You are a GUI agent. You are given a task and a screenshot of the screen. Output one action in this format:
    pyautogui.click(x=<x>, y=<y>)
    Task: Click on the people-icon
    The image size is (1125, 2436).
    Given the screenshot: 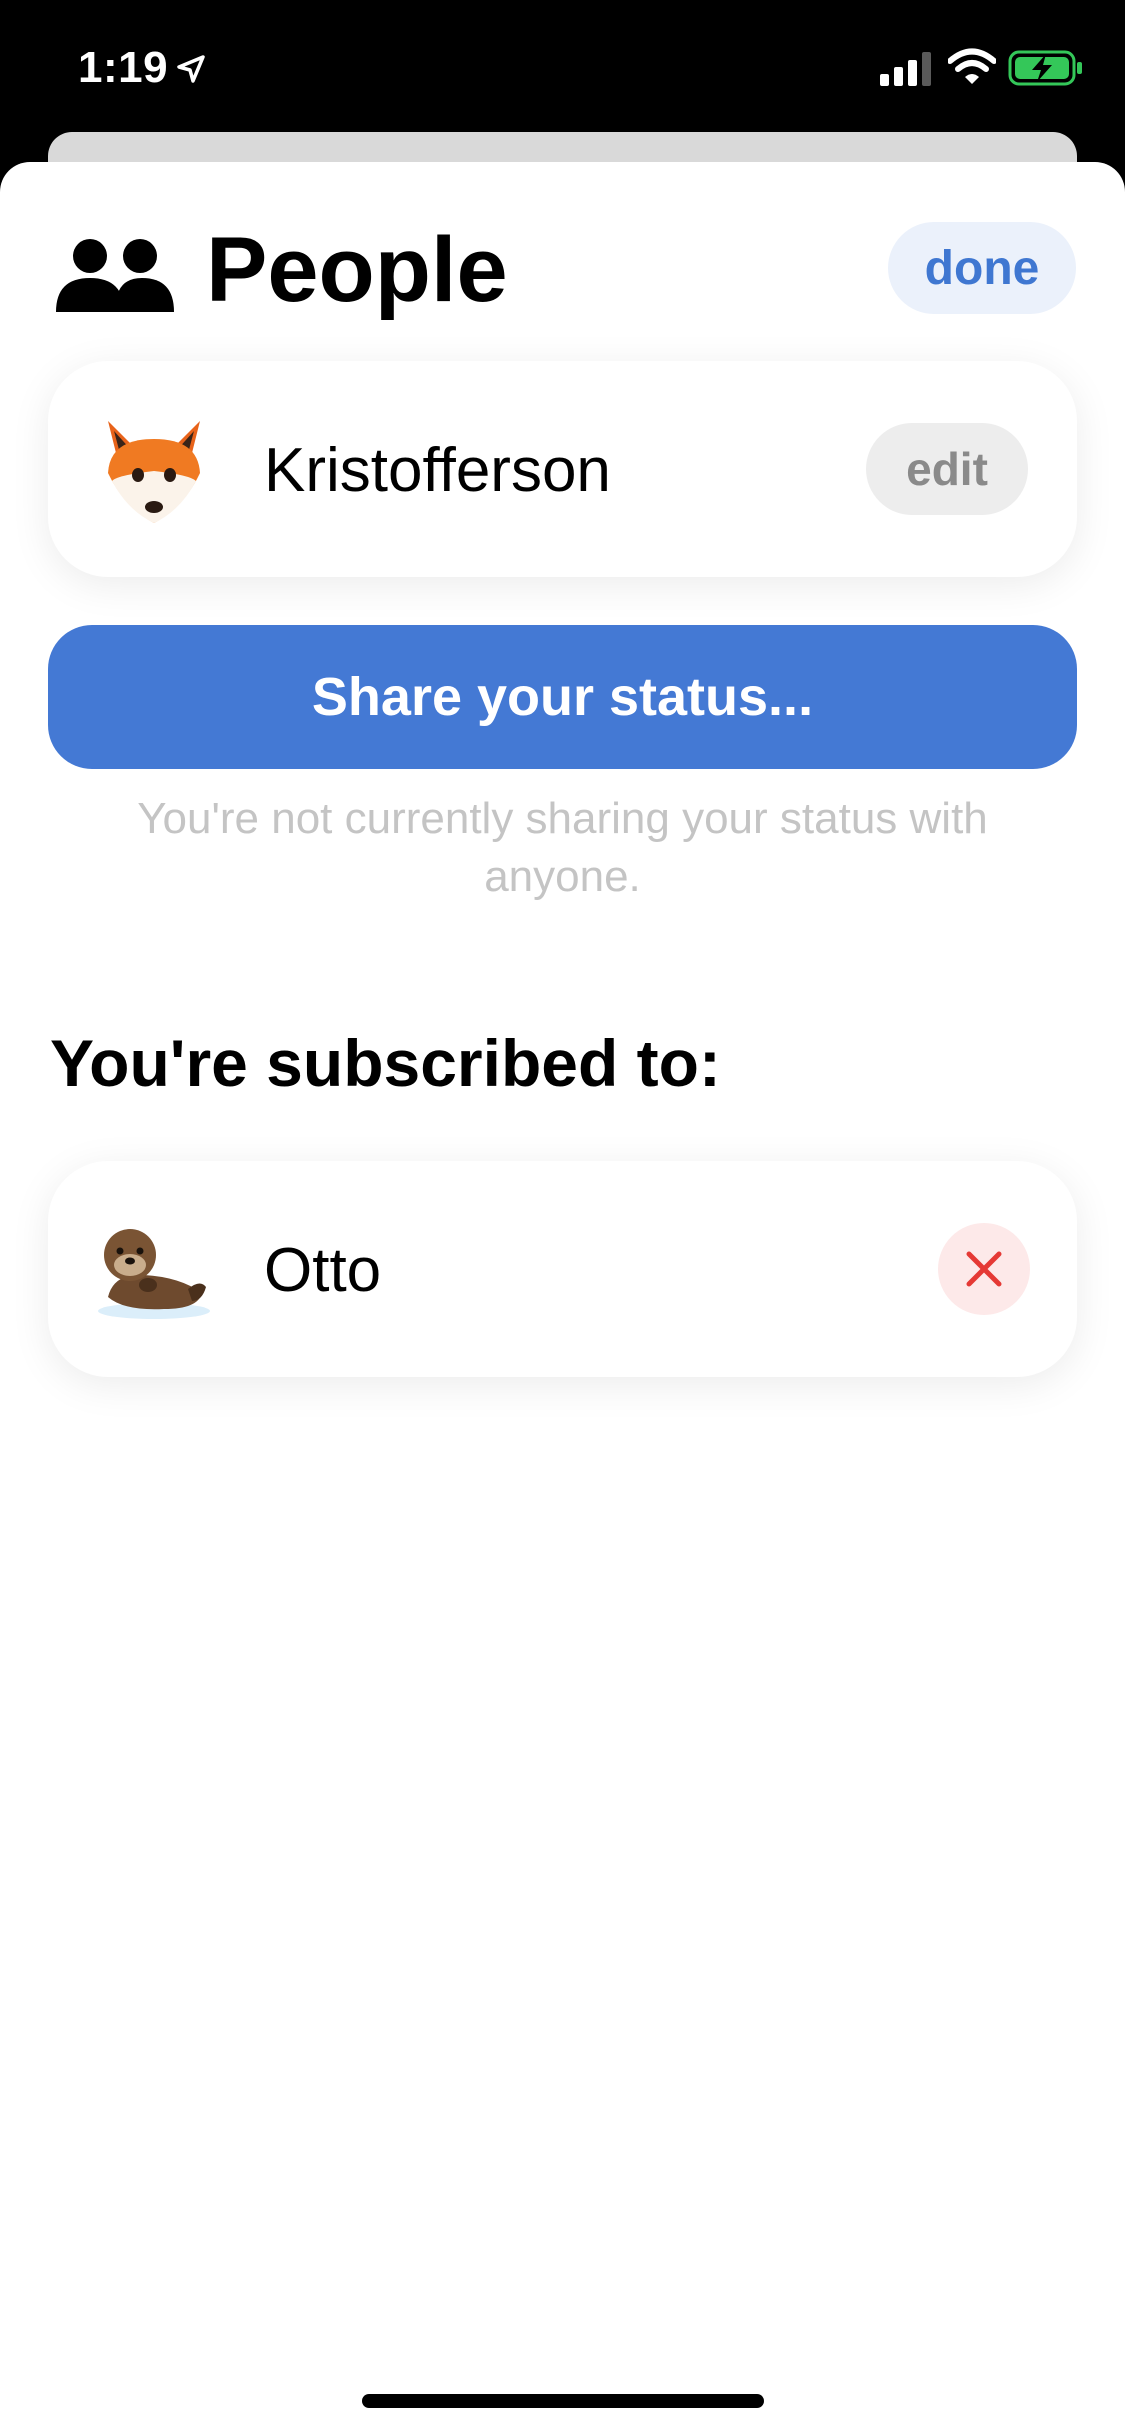 What is the action you would take?
    pyautogui.click(x=115, y=275)
    